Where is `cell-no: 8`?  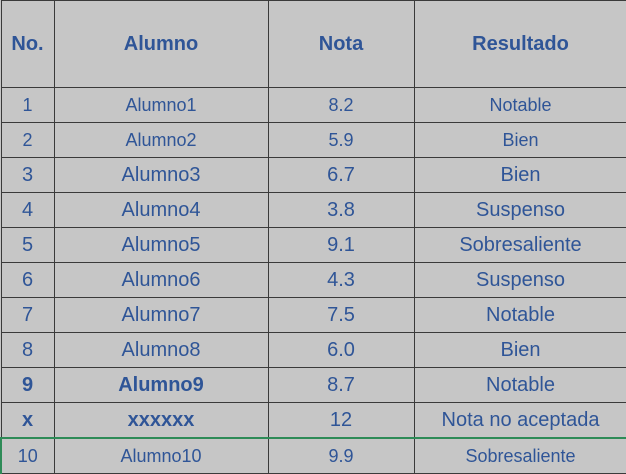
cell-no: 8 is located at coordinates (27, 350).